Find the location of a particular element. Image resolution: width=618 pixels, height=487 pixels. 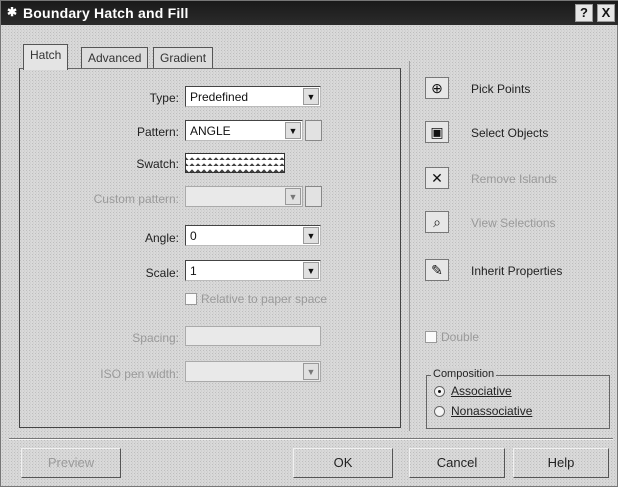

iso-pen-label: ISO pen width: is located at coordinates (139, 374).